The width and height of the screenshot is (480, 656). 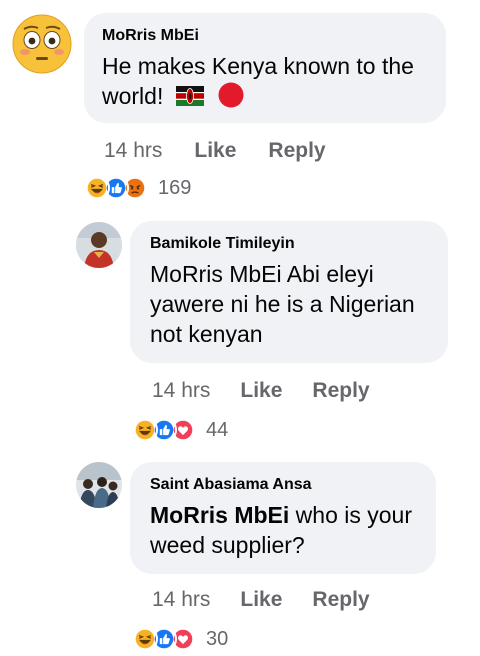 What do you see at coordinates (283, 530) in the screenshot?
I see `comment-text: MoRris MbEi who is your weed supplier?` at bounding box center [283, 530].